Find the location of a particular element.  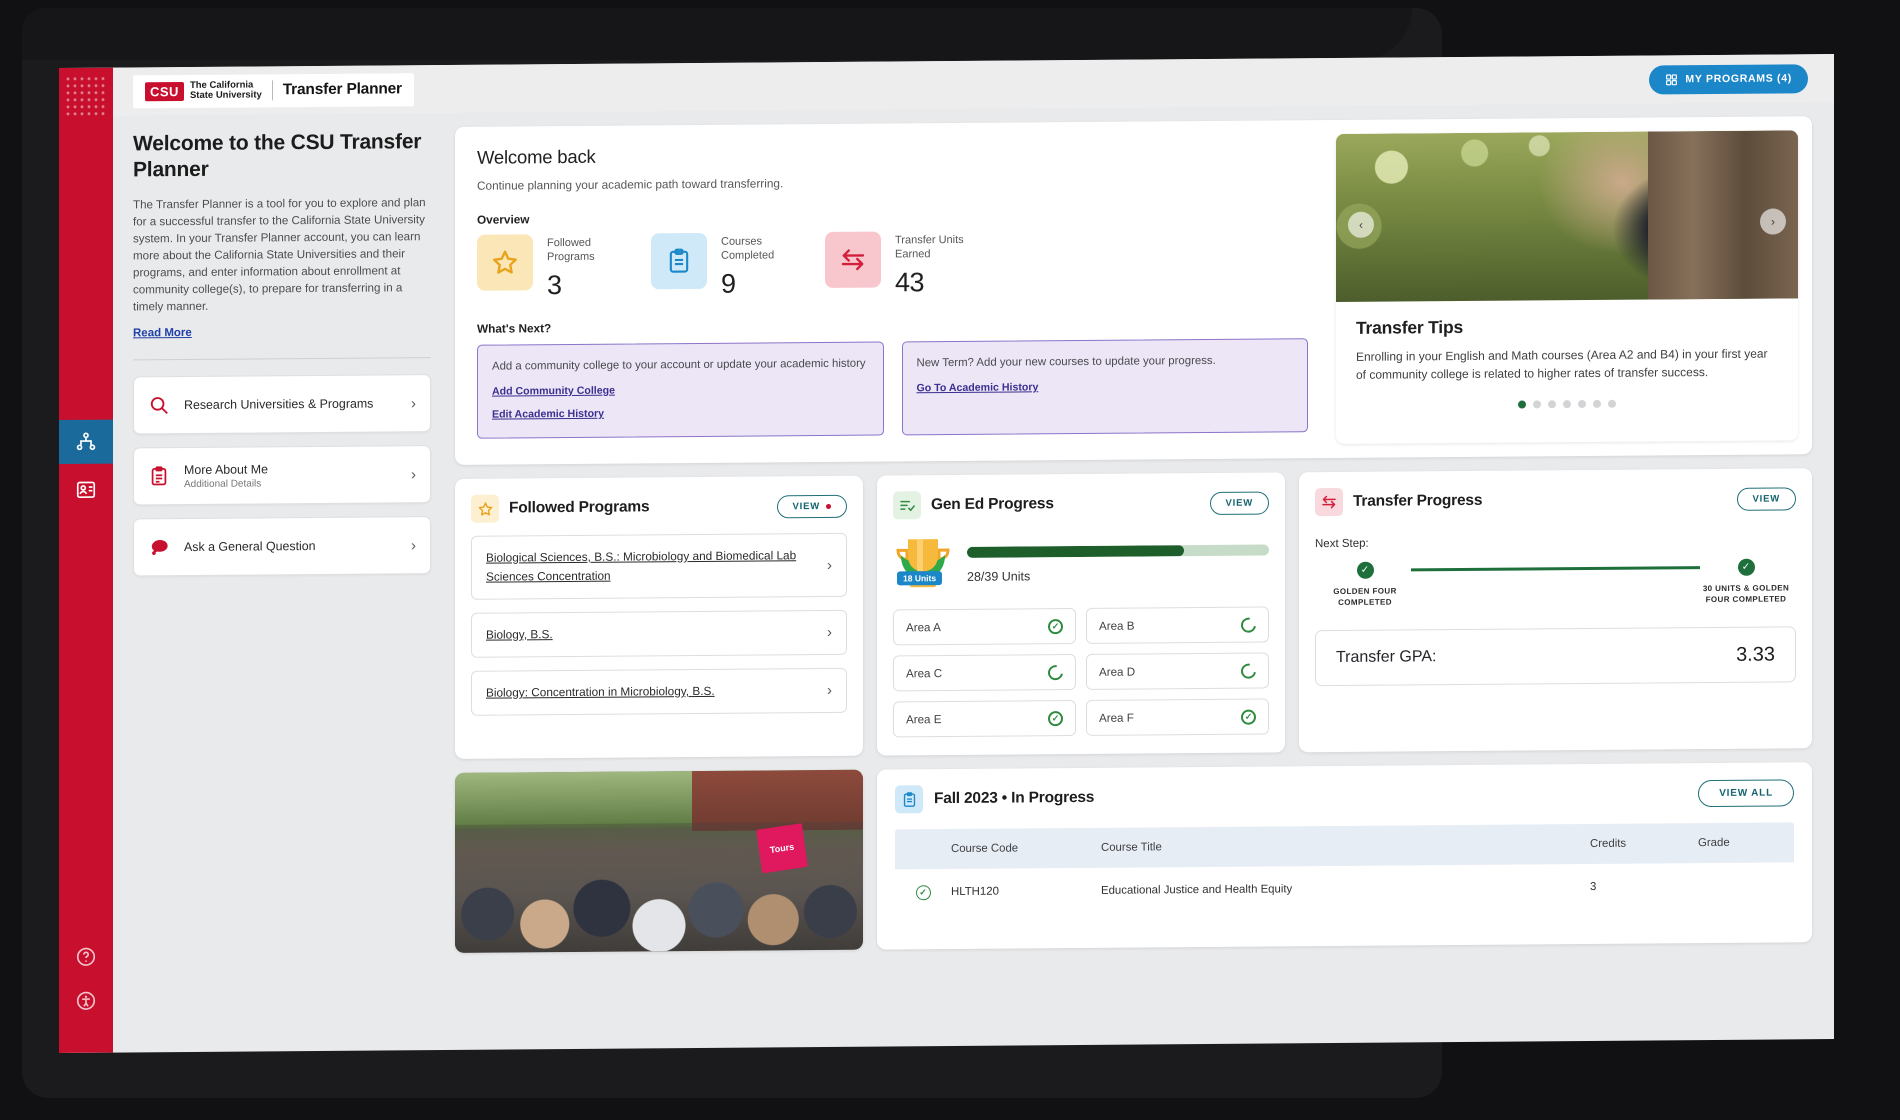

help-icon is located at coordinates (86, 956).